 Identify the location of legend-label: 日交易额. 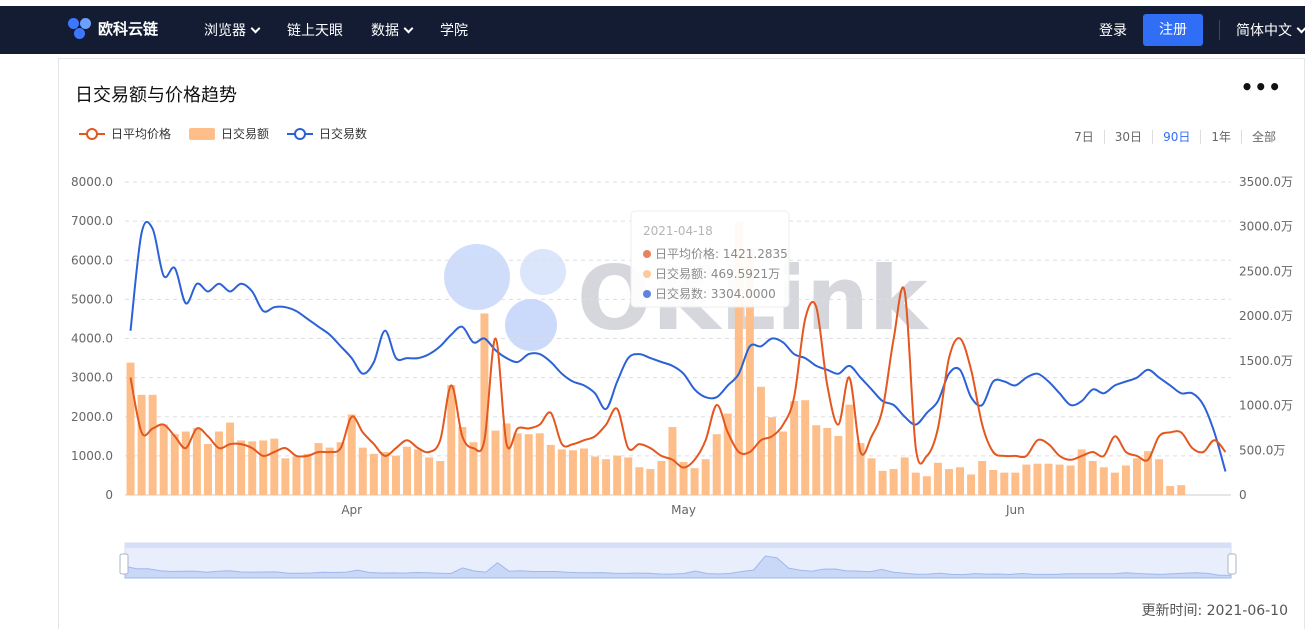
(245, 134).